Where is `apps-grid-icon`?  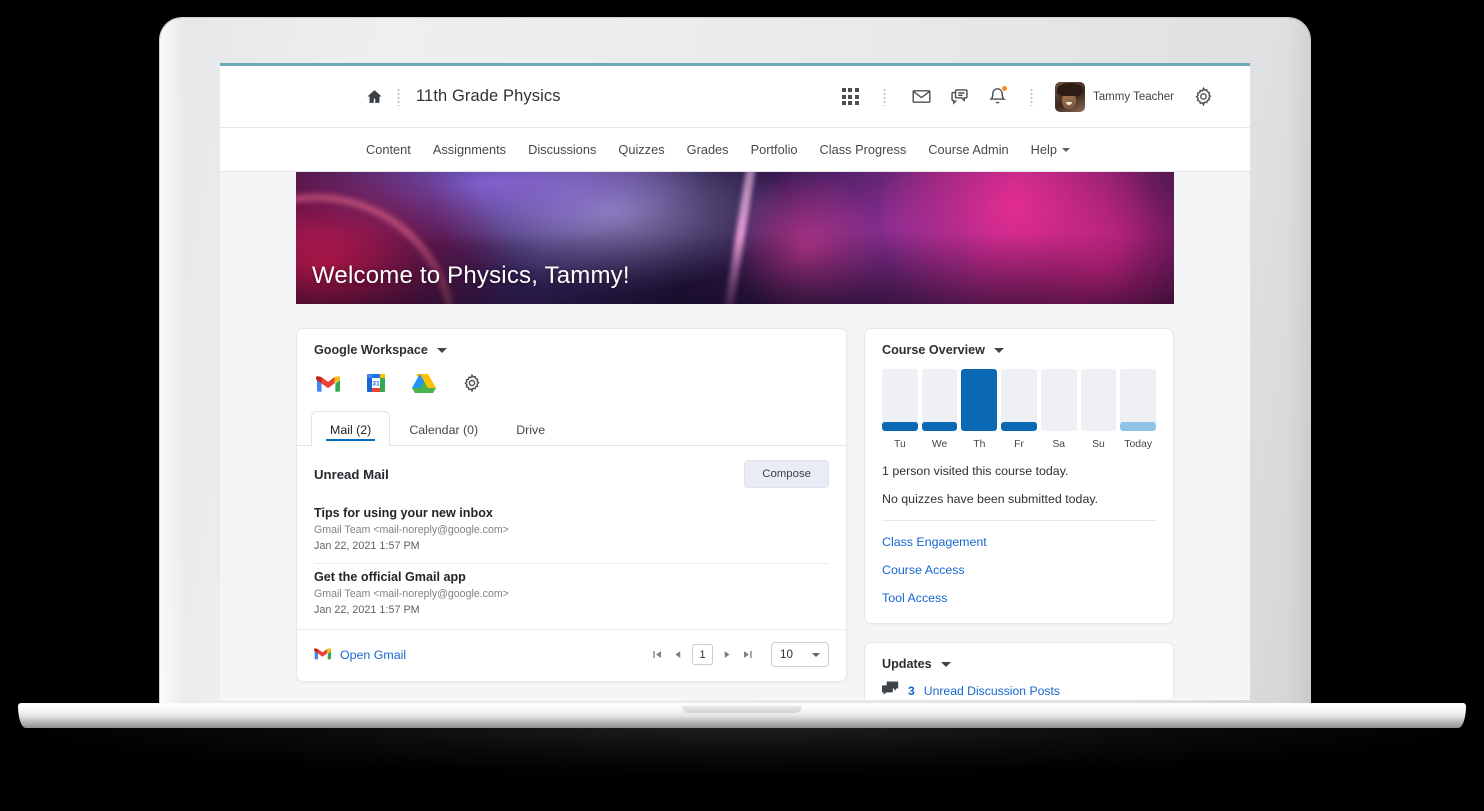 apps-grid-icon is located at coordinates (850, 97).